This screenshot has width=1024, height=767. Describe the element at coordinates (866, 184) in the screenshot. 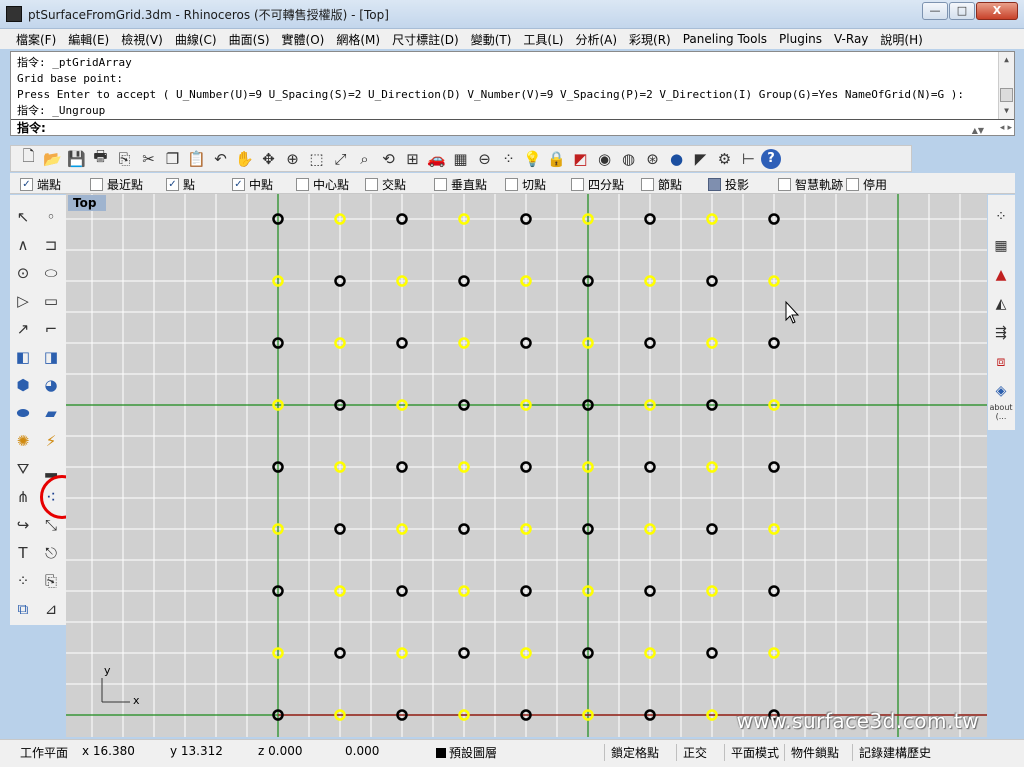

I see `osnap-option: 停用` at that location.